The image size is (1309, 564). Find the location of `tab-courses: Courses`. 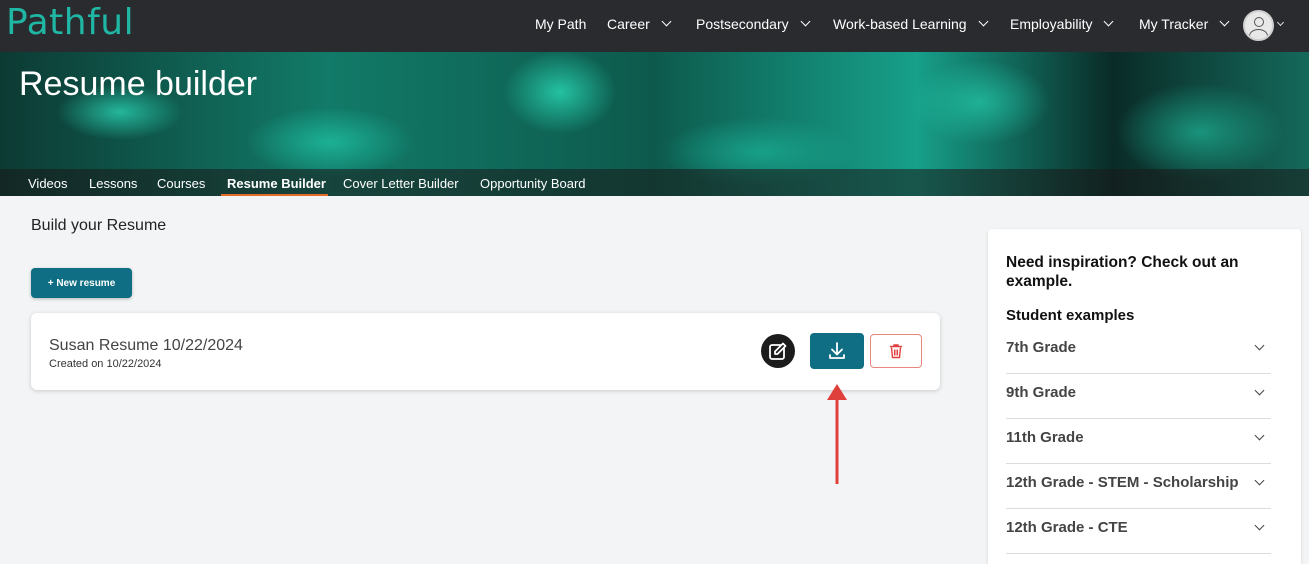

tab-courses: Courses is located at coordinates (181, 183).